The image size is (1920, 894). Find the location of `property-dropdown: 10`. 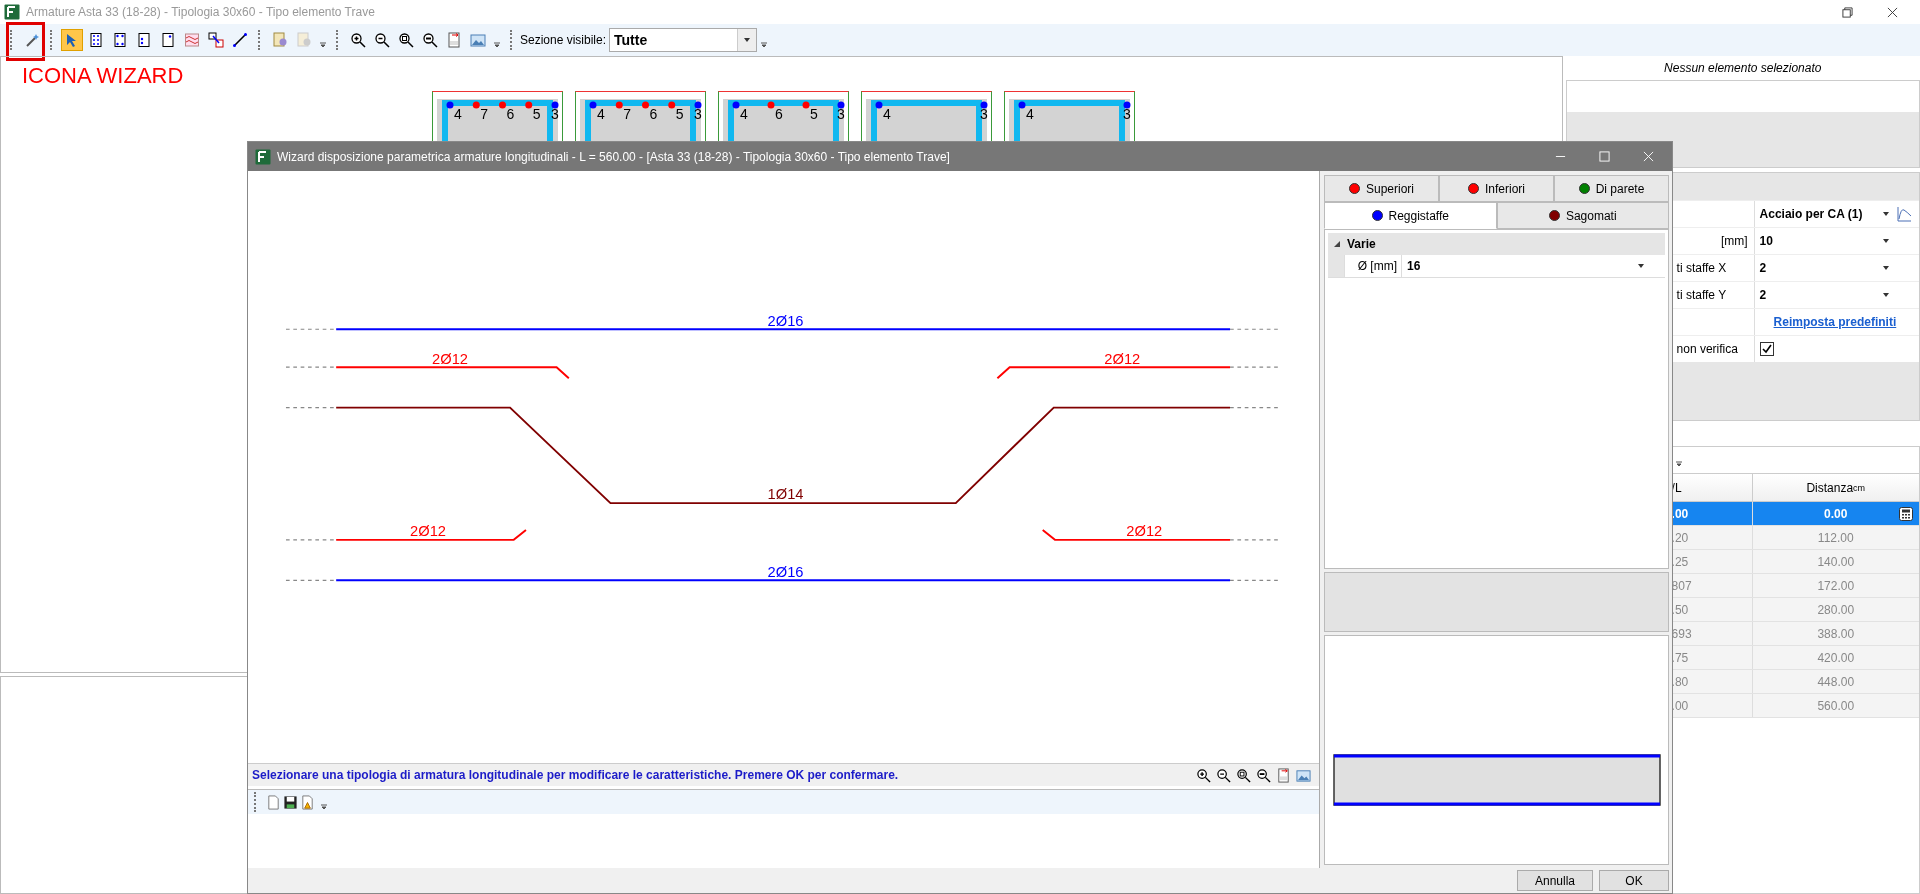

property-dropdown: 10 is located at coordinates (1827, 241).